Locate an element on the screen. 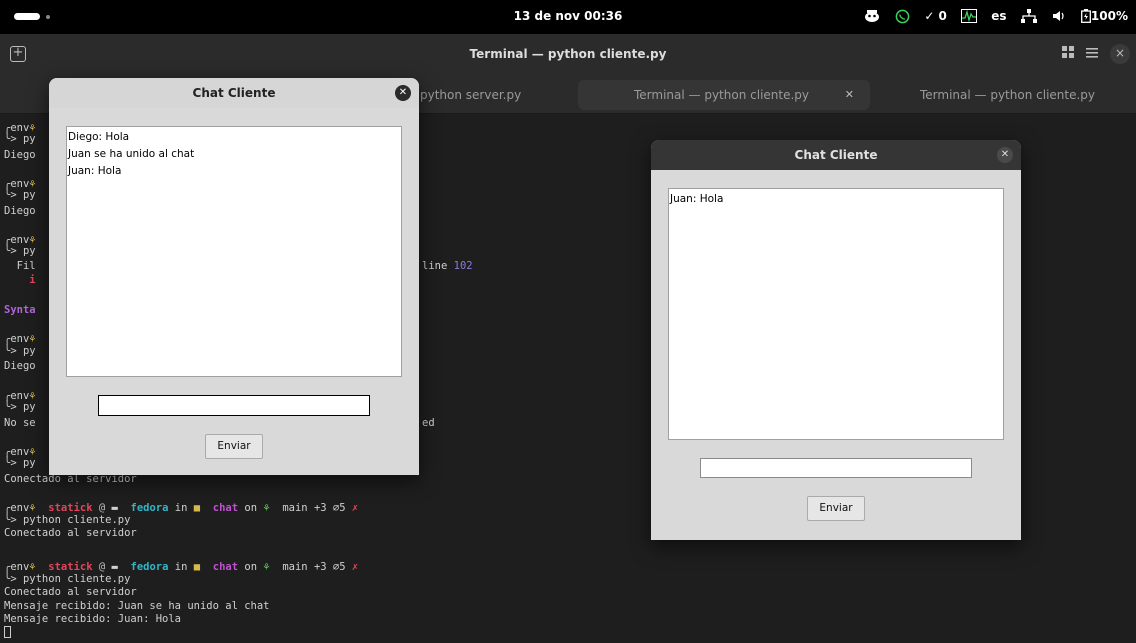 Image resolution: width=1136 pixels, height=643 pixels. network-icon is located at coordinates (1028, 16).